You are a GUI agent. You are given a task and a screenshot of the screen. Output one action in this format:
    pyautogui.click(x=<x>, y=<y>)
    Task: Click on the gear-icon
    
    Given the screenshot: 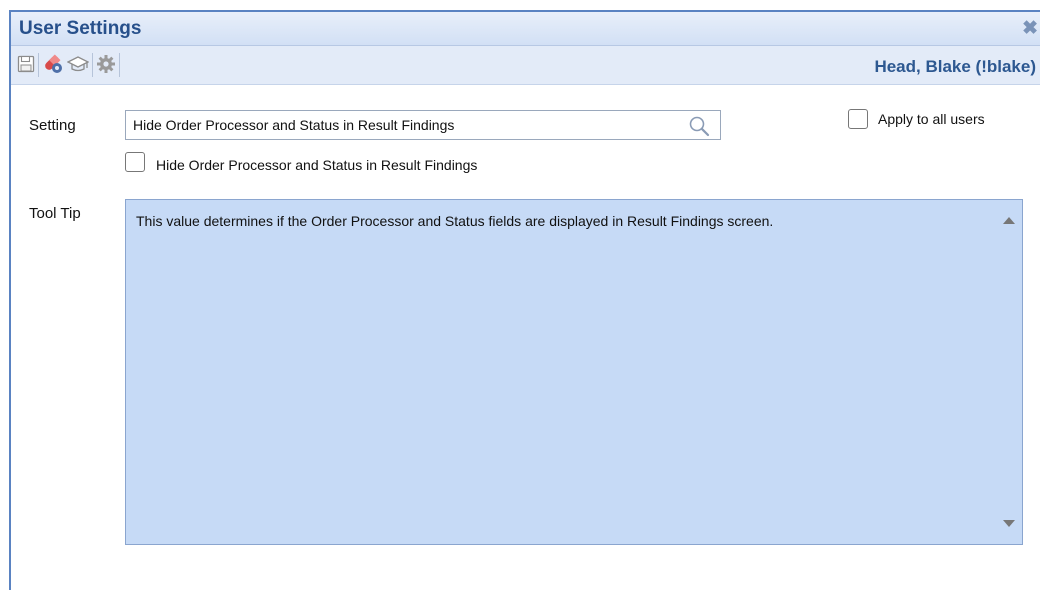 What is the action you would take?
    pyautogui.click(x=106, y=64)
    